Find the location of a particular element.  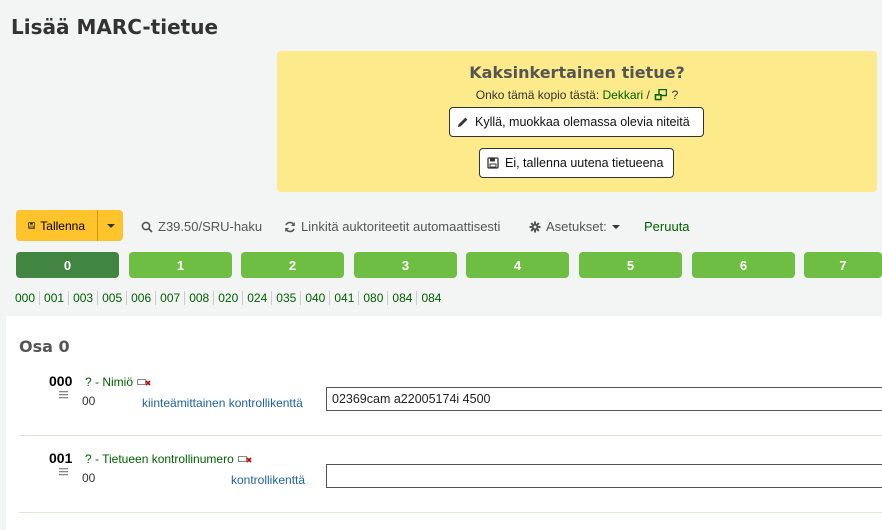

duplicate-record-link: Dekkari is located at coordinates (623, 95).